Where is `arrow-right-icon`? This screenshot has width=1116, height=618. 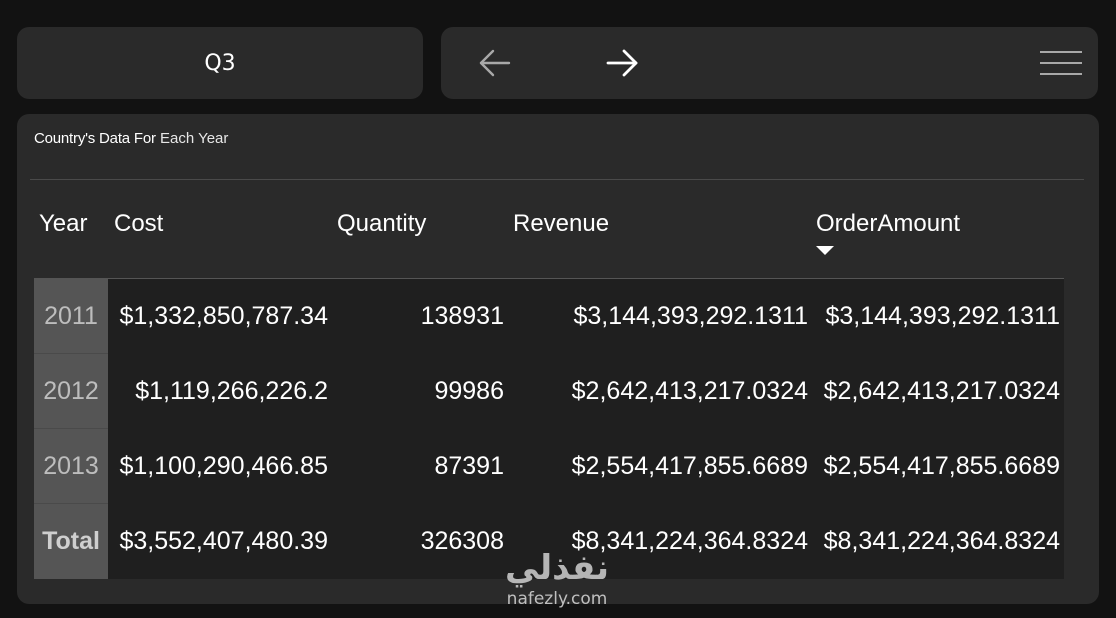
arrow-right-icon is located at coordinates (622, 63).